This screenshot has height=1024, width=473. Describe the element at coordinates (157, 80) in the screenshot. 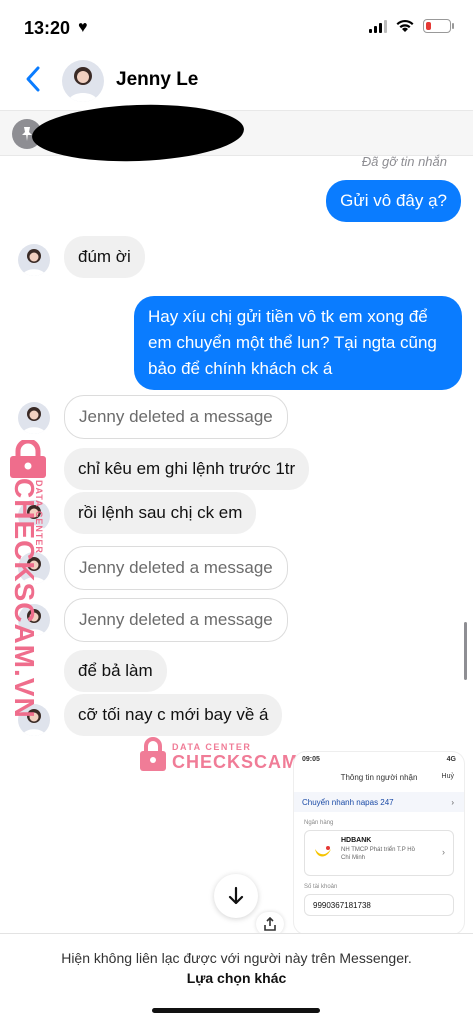

I see `contact-name: Jenny Le` at that location.